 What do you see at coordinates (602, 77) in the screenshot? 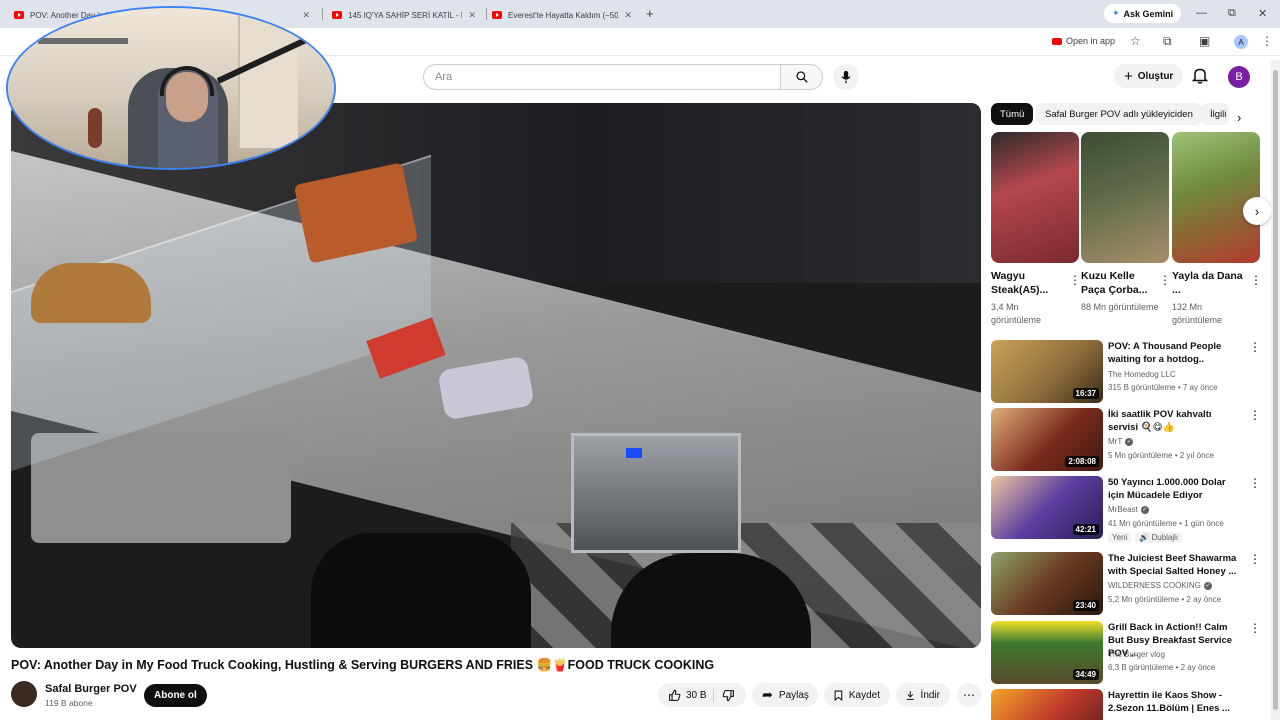
I see `search-input: Ara` at bounding box center [602, 77].